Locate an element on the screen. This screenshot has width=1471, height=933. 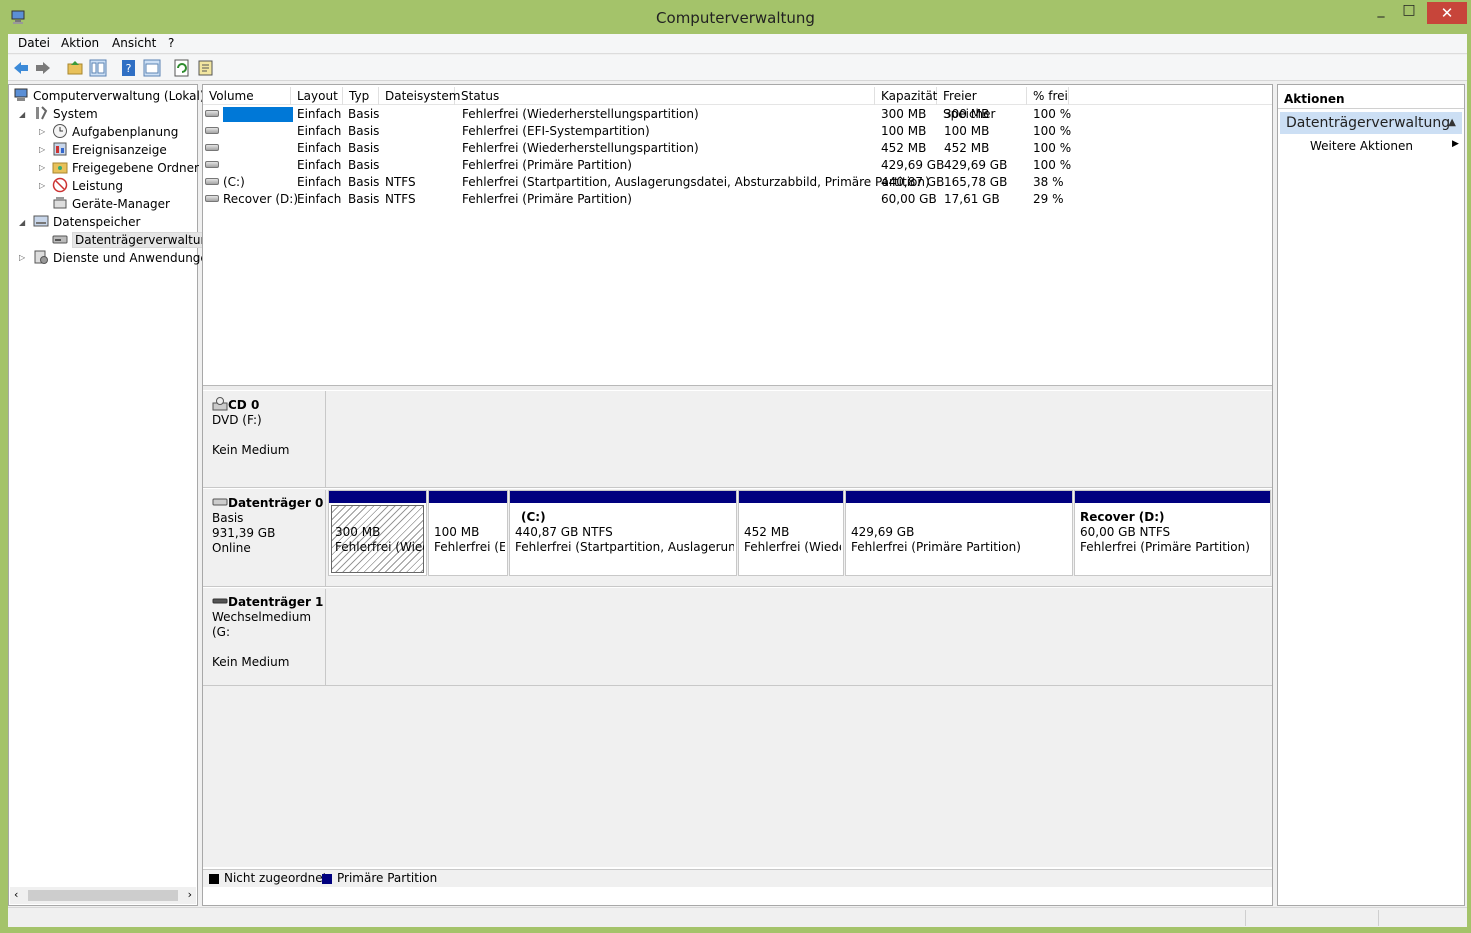
col-layout: Layout is located at coordinates (317, 96).